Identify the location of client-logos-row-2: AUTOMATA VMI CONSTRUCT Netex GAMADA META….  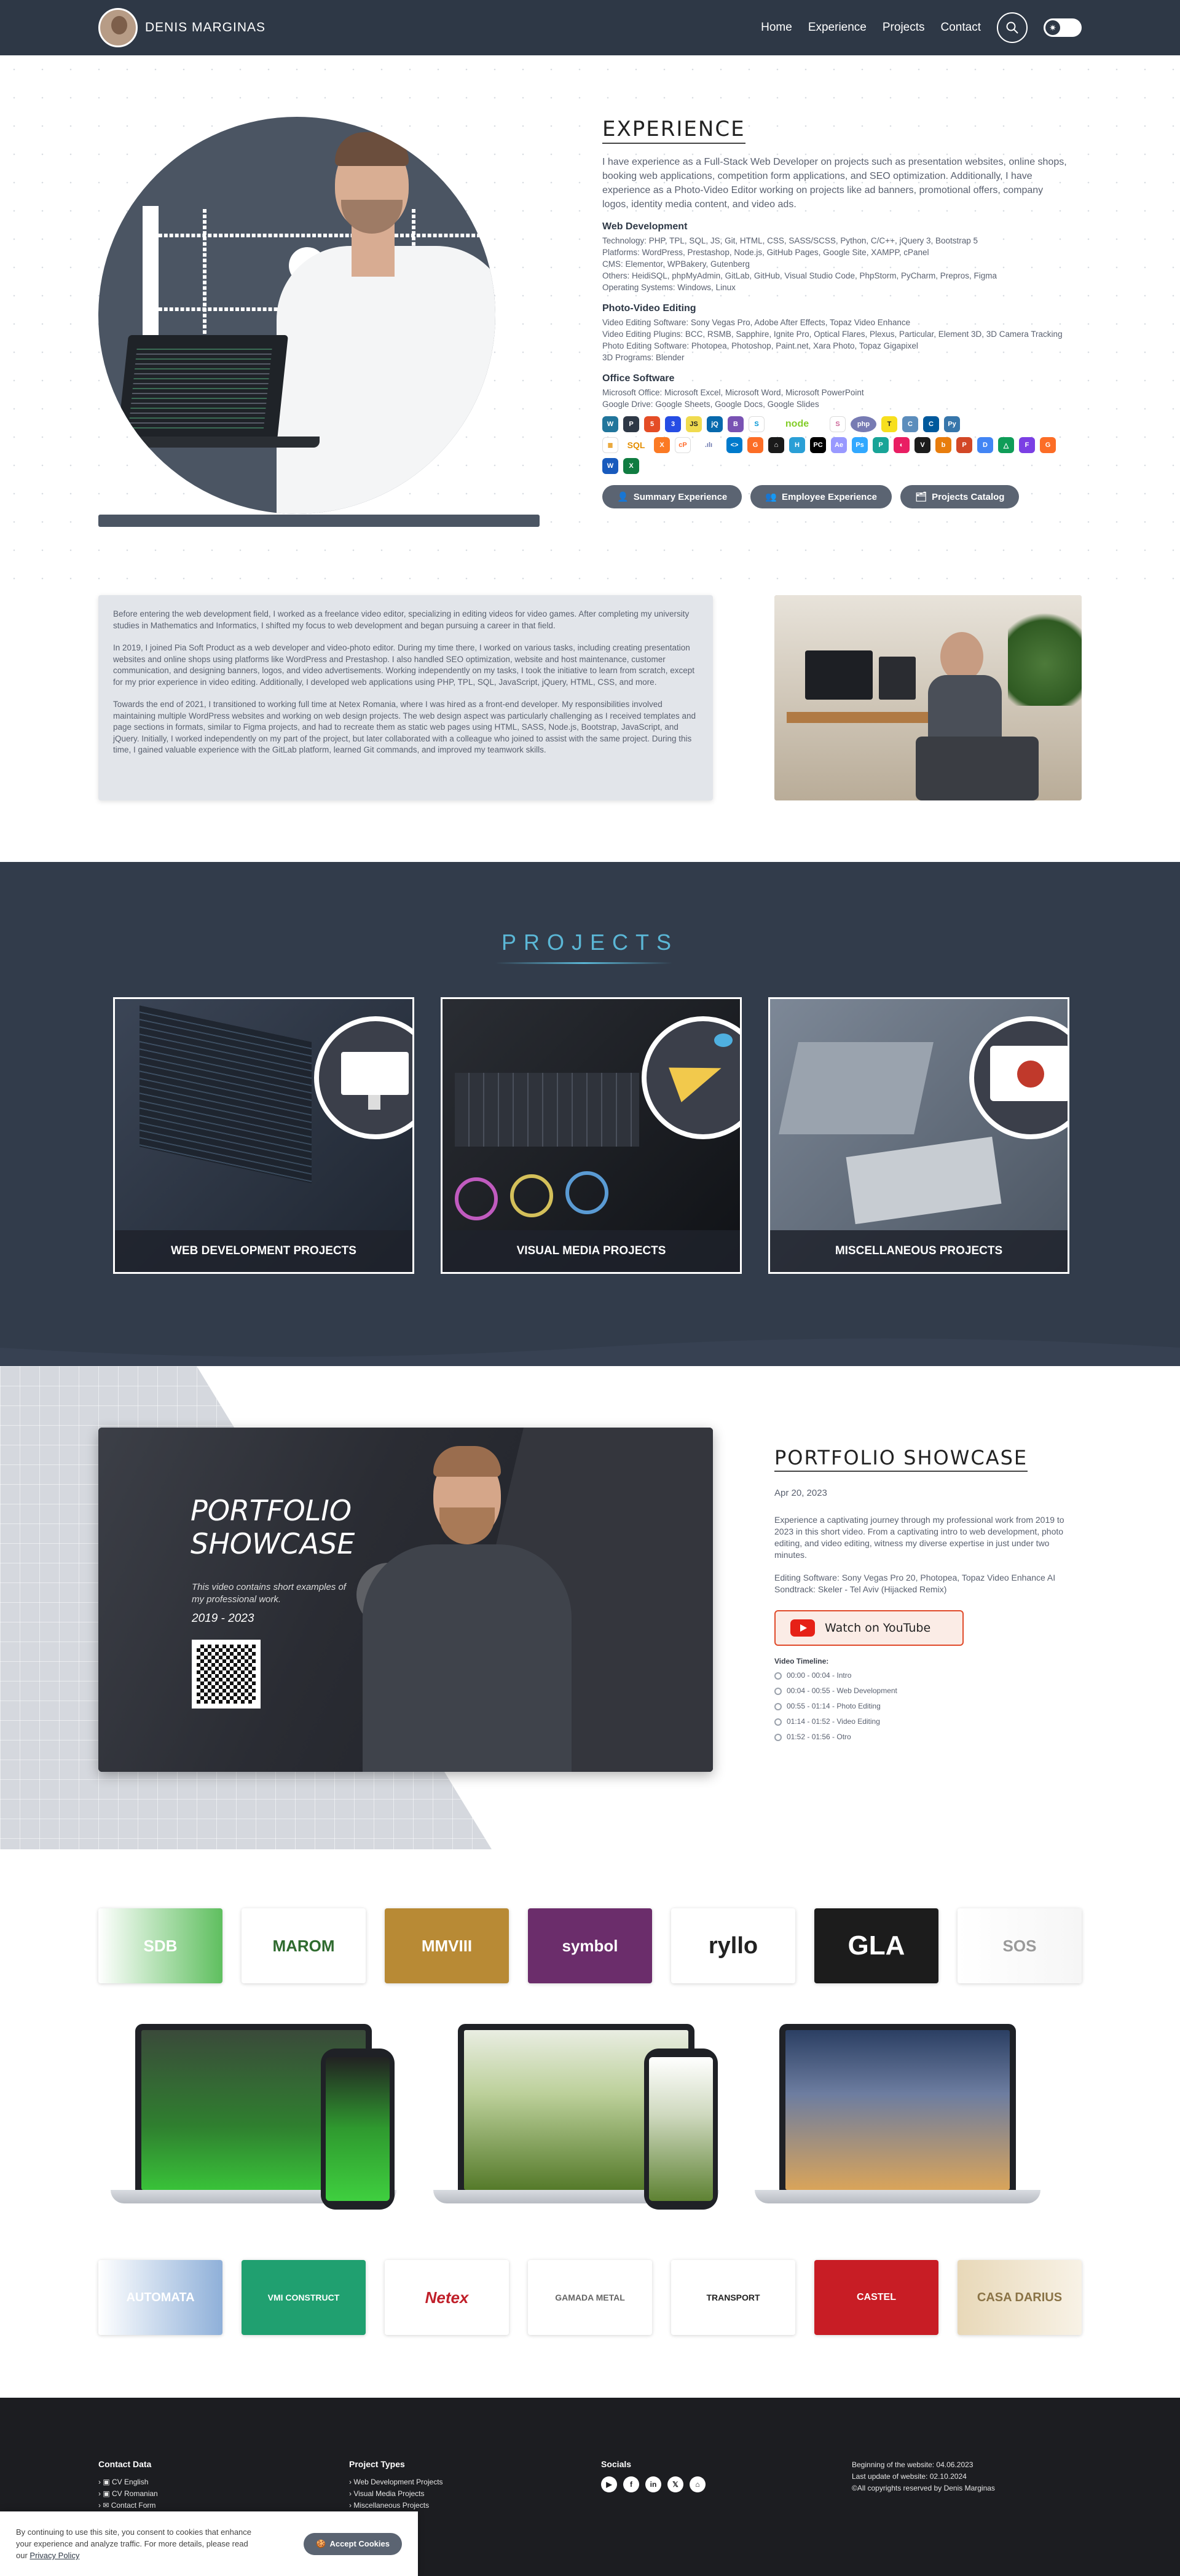
(590, 2297).